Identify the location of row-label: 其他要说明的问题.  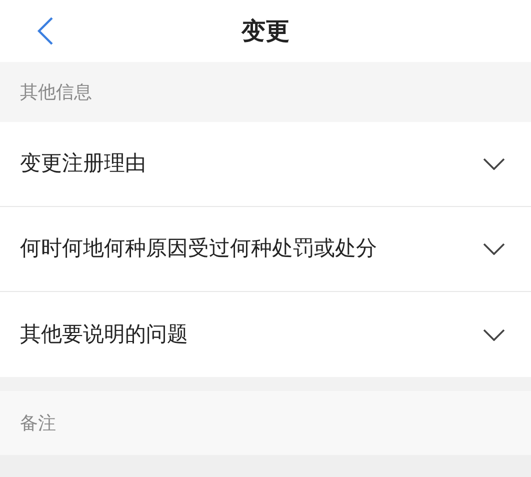
(104, 334).